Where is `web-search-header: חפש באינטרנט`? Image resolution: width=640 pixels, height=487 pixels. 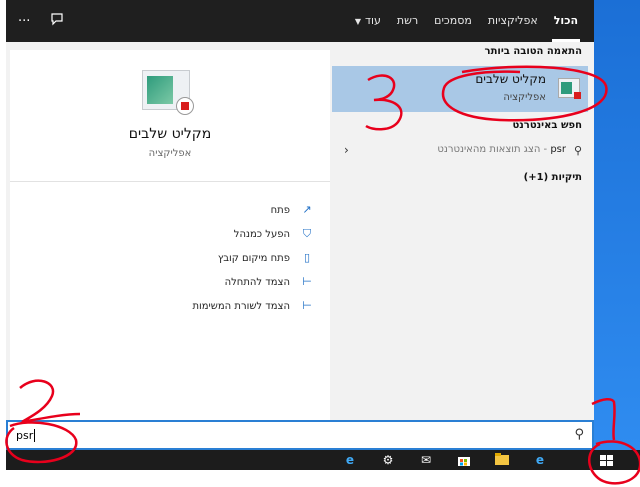 web-search-header: חפש באינטרנט is located at coordinates (547, 125).